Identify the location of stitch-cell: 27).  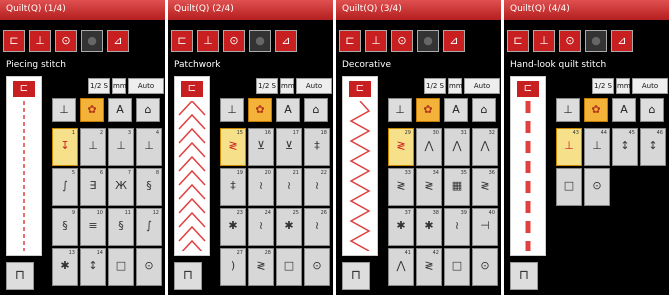
(233, 267).